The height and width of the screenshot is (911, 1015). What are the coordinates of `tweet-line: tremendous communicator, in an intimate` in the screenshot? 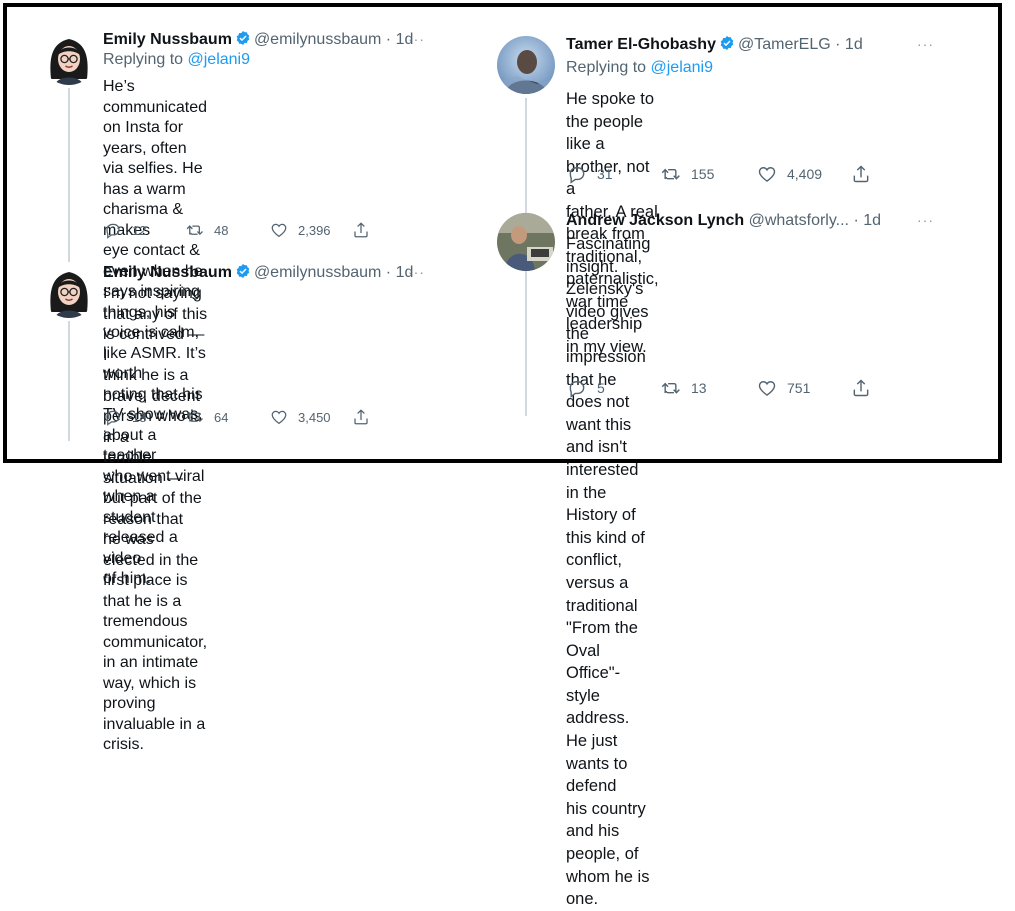 It's located at (155, 642).